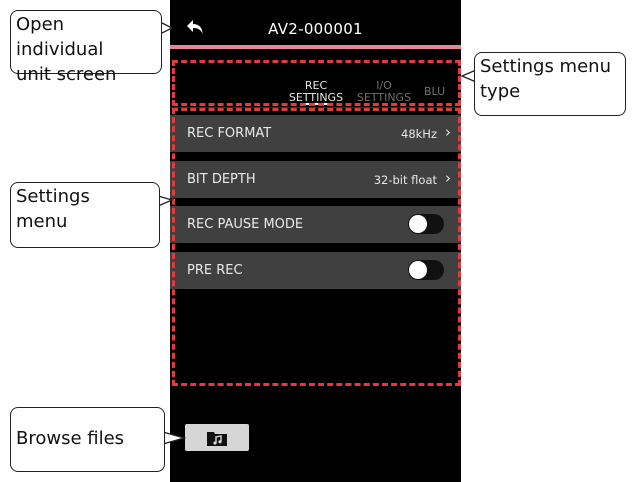  What do you see at coordinates (550, 84) in the screenshot?
I see `callout-settings-menu-type: Settings menu type` at bounding box center [550, 84].